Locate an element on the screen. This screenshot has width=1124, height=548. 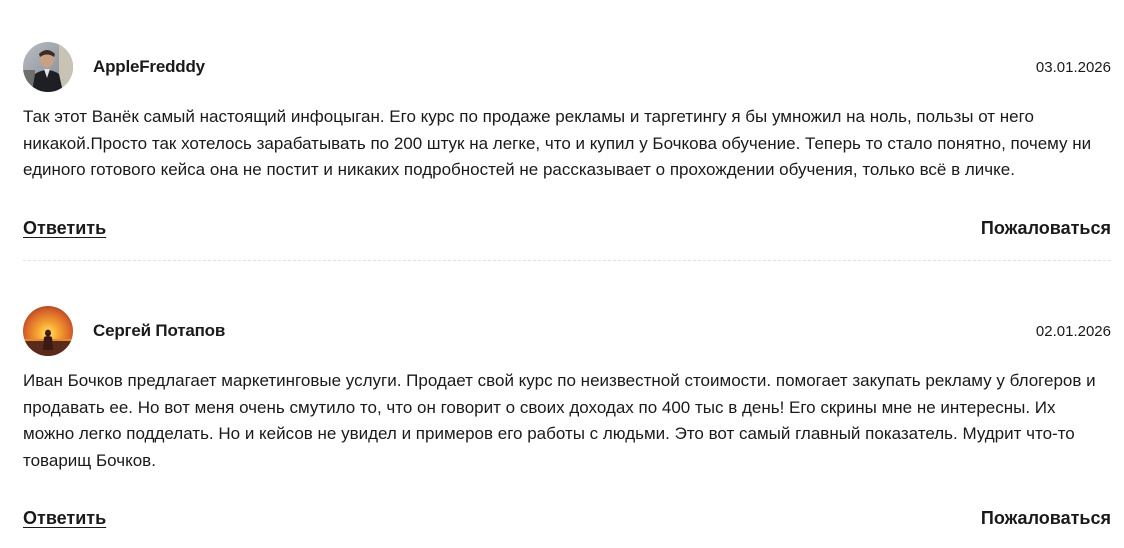
user-photo-icon is located at coordinates (48, 67).